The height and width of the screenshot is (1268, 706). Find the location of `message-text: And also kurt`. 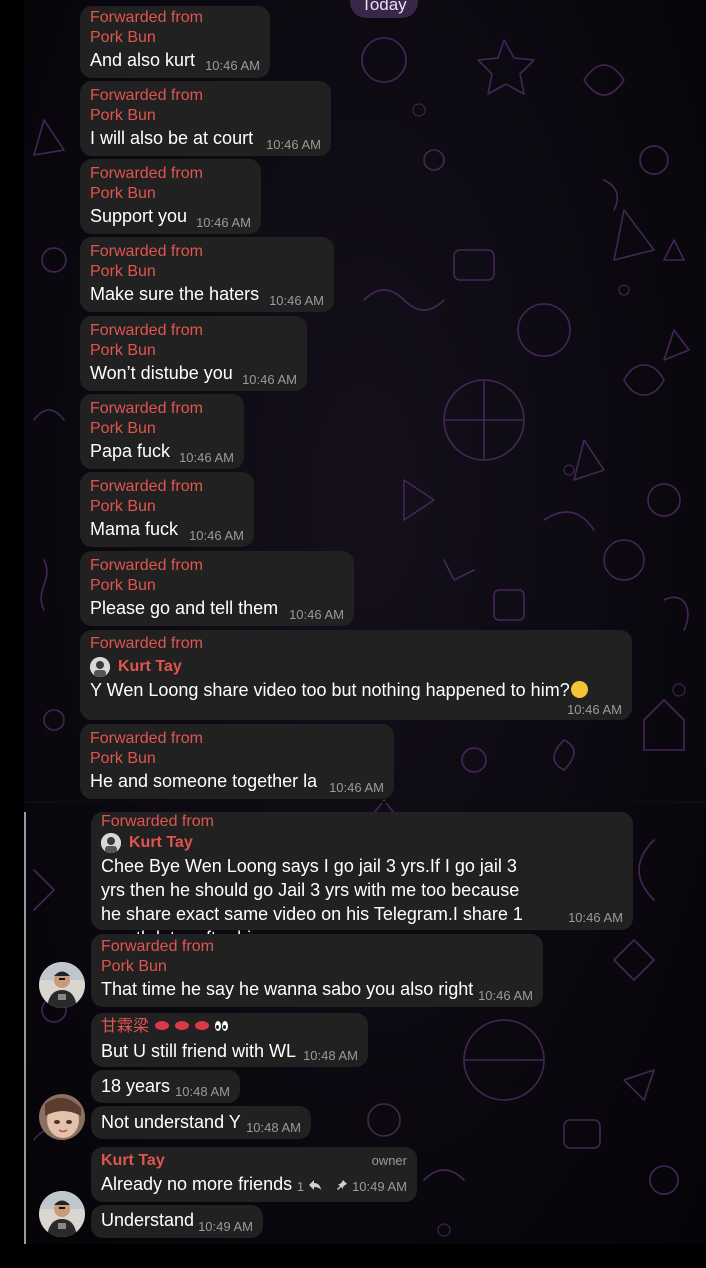

message-text: And also kurt is located at coordinates (143, 60).